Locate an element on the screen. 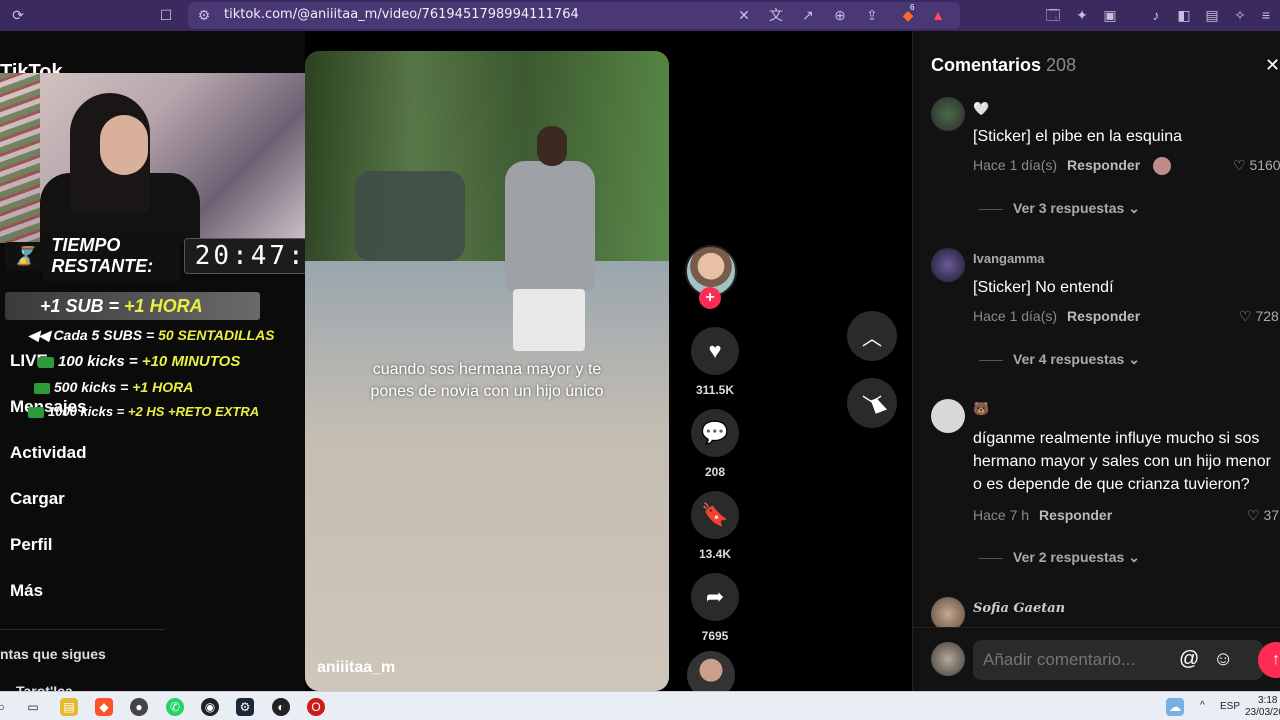 This screenshot has width=1280, height=720. brave-taskbar-icon: ◆ is located at coordinates (104, 707).